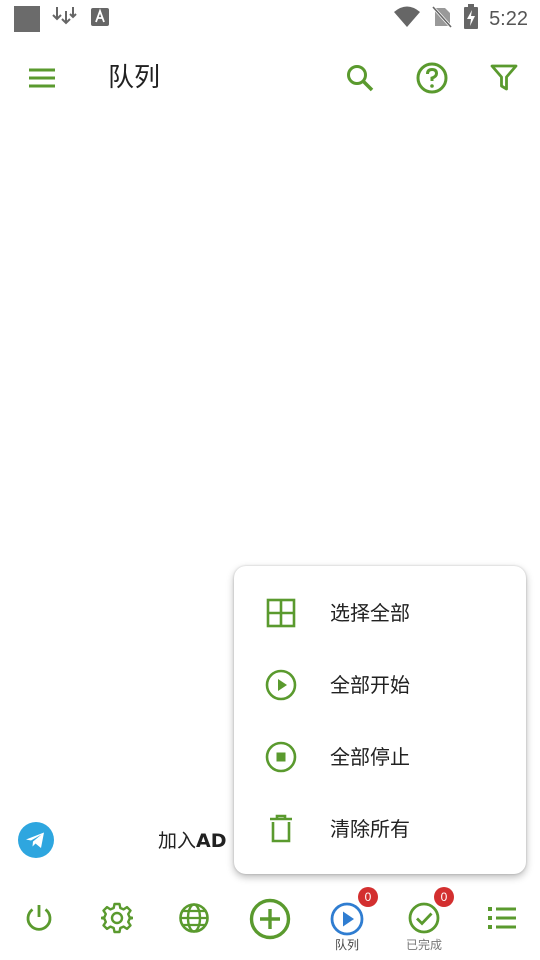  I want to click on search-button, so click(360, 78).